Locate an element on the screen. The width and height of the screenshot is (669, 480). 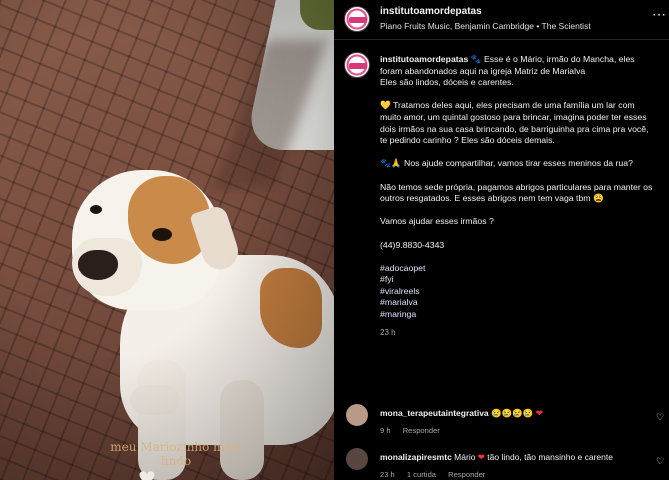
hashtag-link: #marialva is located at coordinates (518, 303).